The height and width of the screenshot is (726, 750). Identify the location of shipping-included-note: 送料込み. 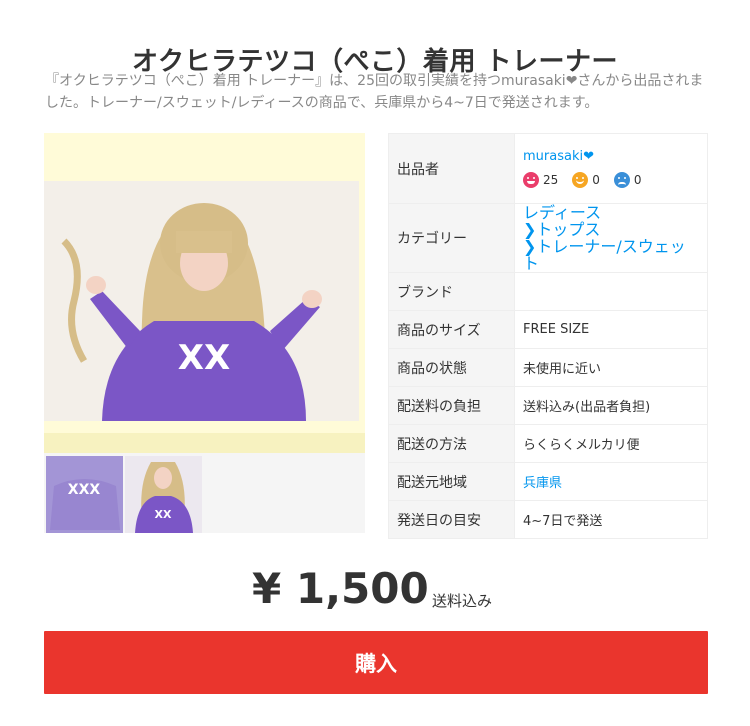
(462, 601).